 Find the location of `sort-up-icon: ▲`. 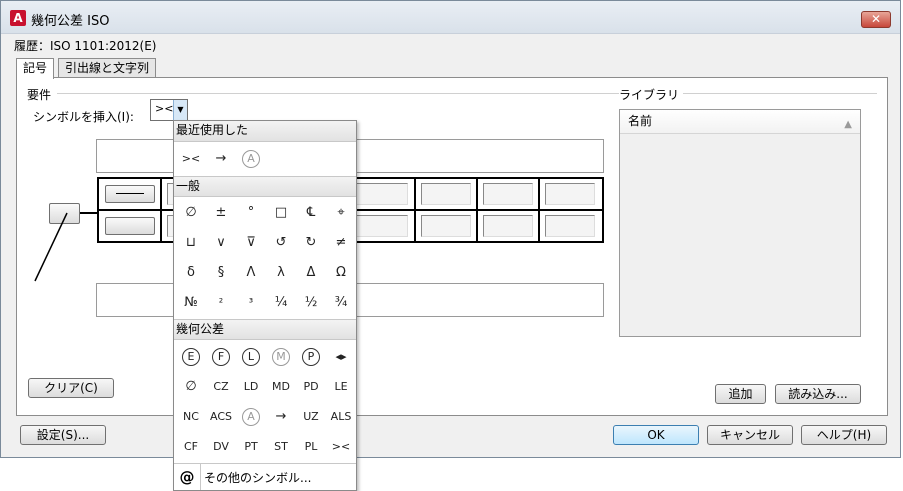

sort-up-icon: ▲ is located at coordinates (848, 124).